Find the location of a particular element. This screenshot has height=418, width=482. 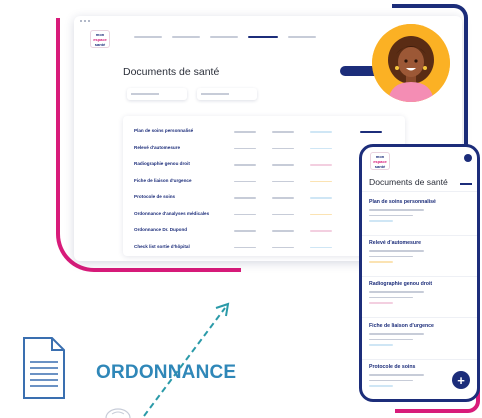

table-row: Protocole de soins is located at coordinates (264, 199).